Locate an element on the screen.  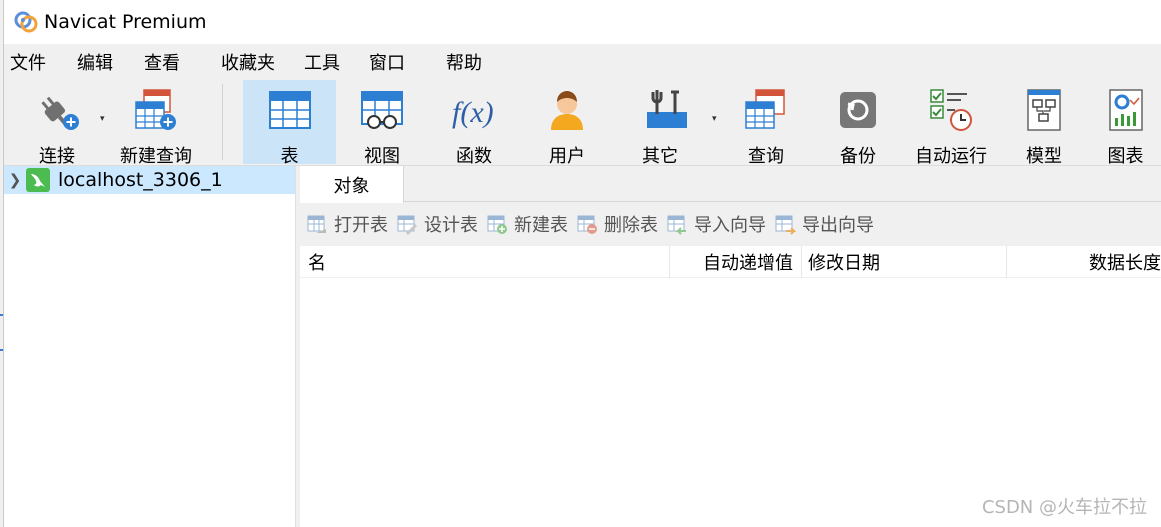
watermark-text: CSDN @火车拉不拉 is located at coordinates (1064, 507).